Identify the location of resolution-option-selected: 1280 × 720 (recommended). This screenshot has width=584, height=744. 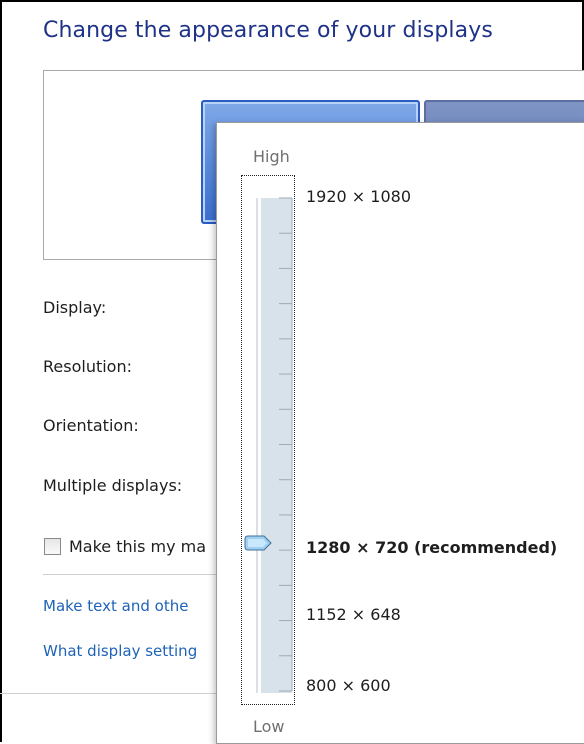
(431, 547).